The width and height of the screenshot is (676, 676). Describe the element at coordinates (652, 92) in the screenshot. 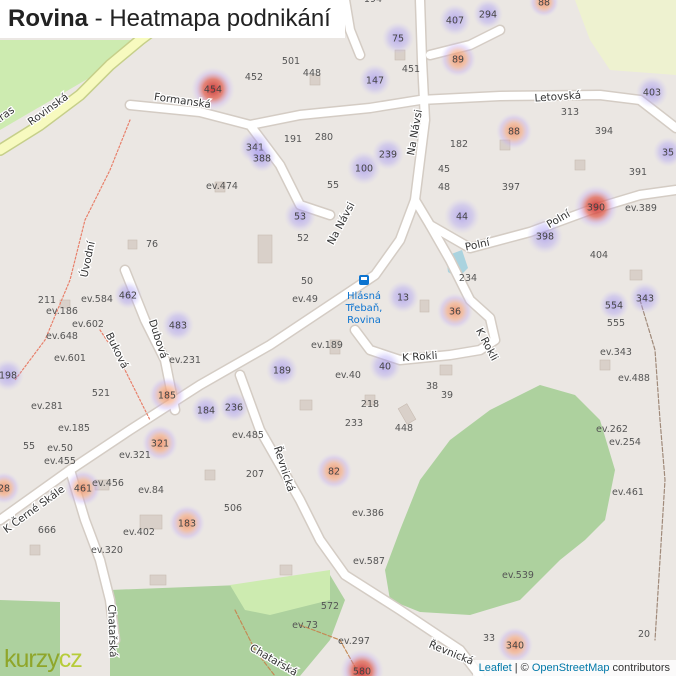

I see `heat-point: 403` at that location.